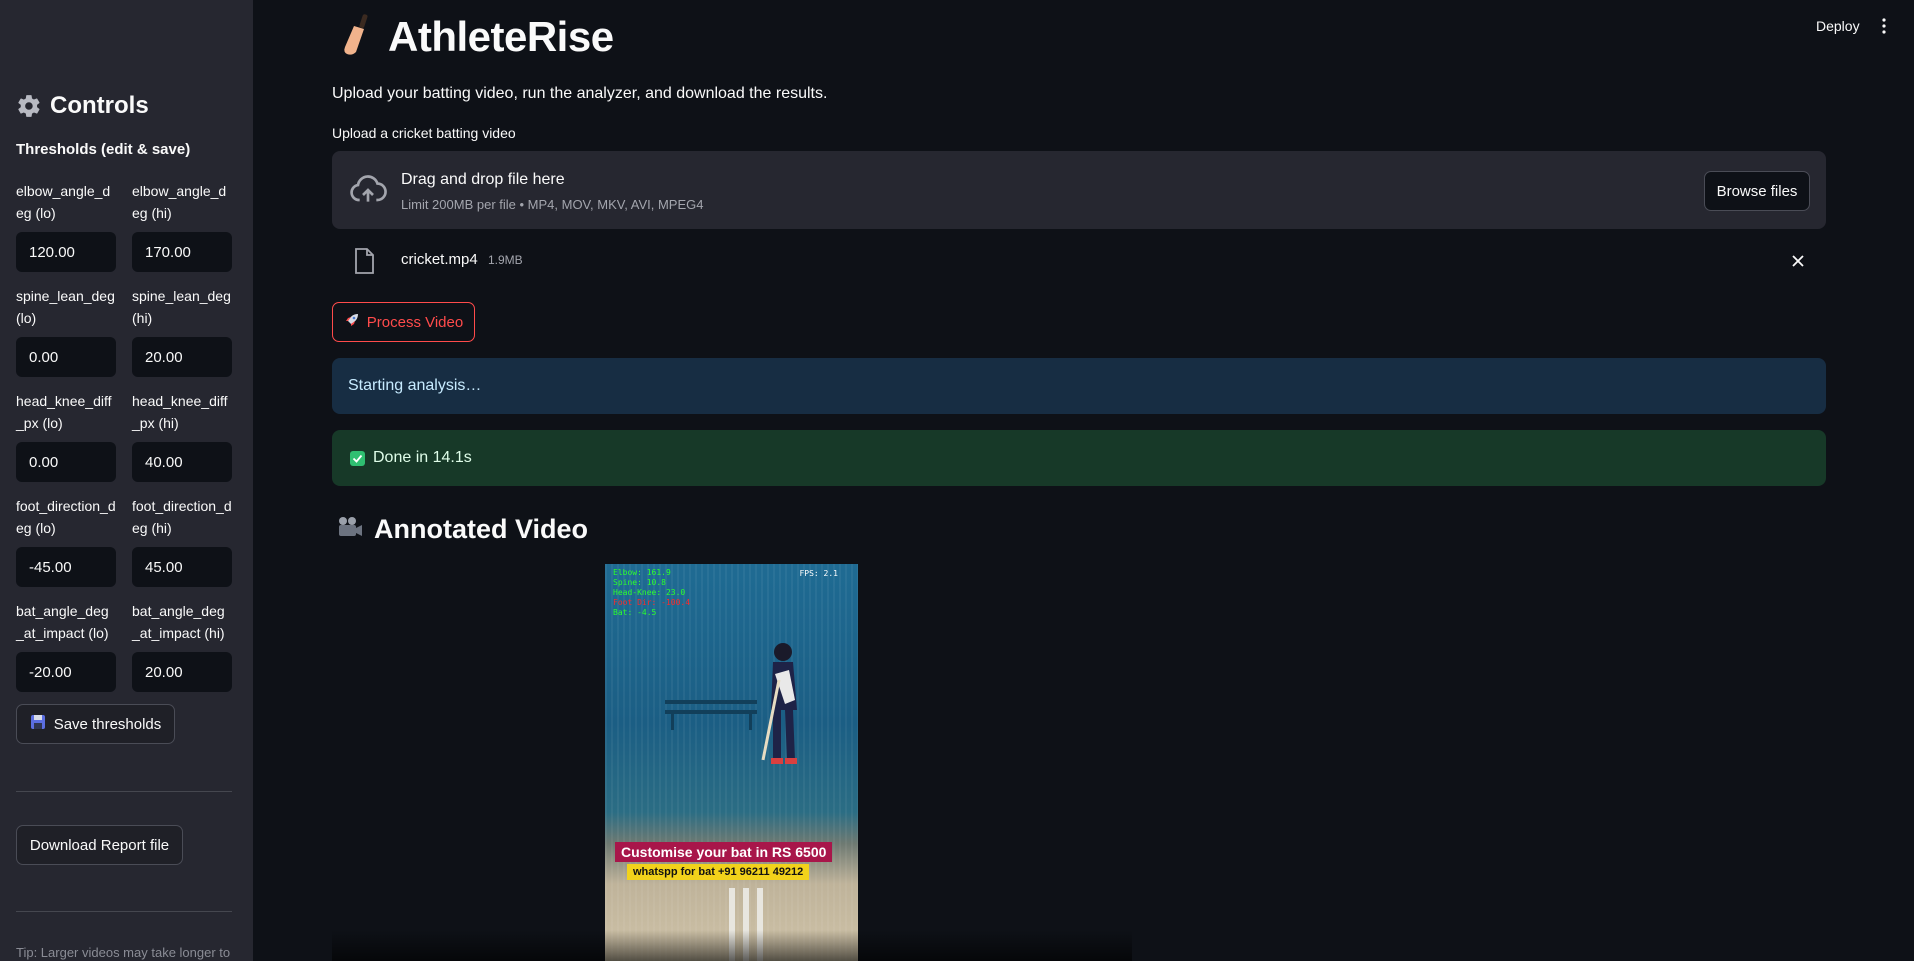  Describe the element at coordinates (1838, 26) in the screenshot. I see `deploy-button: Deploy` at that location.